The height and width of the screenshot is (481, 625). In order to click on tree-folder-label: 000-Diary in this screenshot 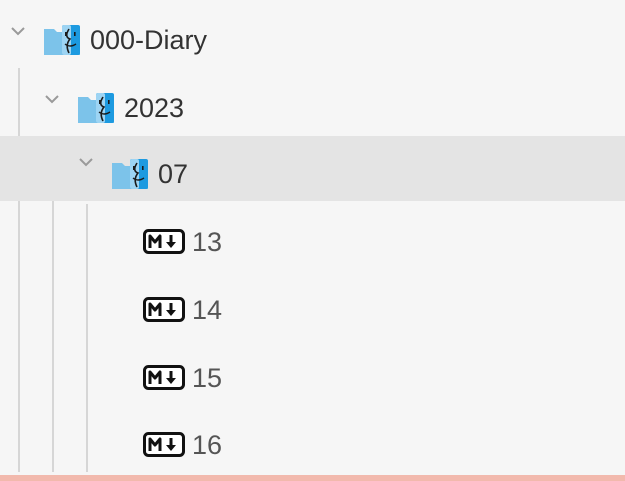, I will do `click(149, 40)`.